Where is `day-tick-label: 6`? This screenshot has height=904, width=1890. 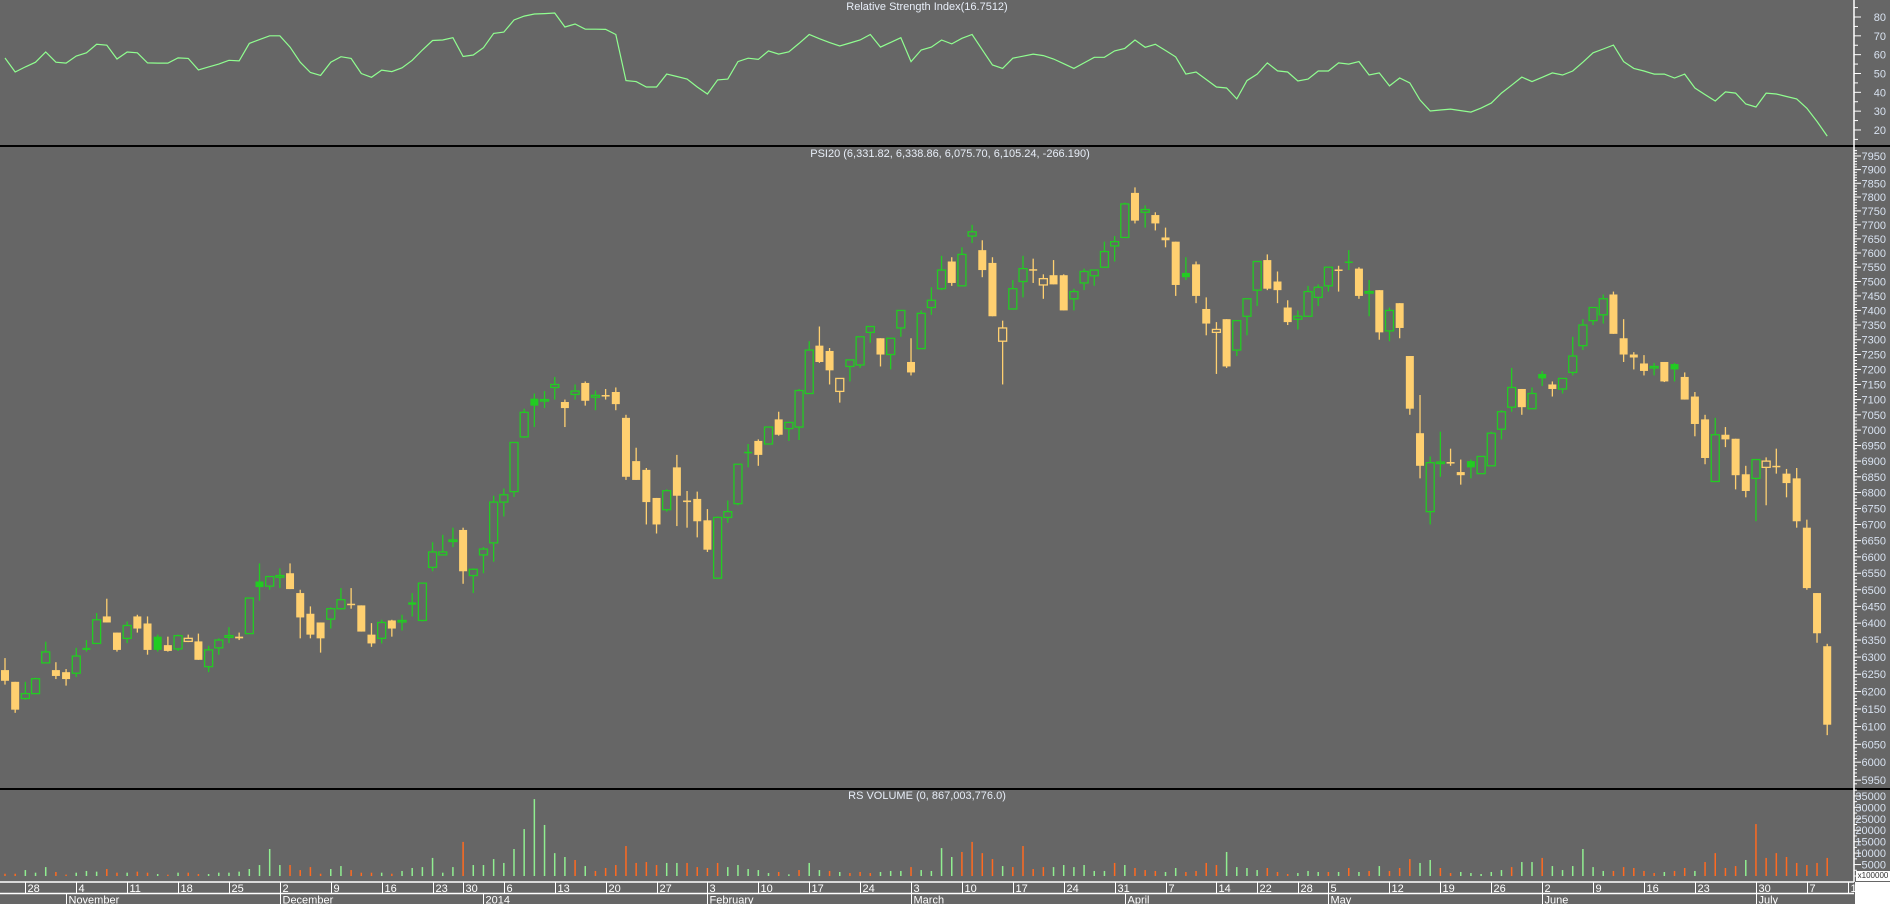
day-tick-label: 6 is located at coordinates (510, 889).